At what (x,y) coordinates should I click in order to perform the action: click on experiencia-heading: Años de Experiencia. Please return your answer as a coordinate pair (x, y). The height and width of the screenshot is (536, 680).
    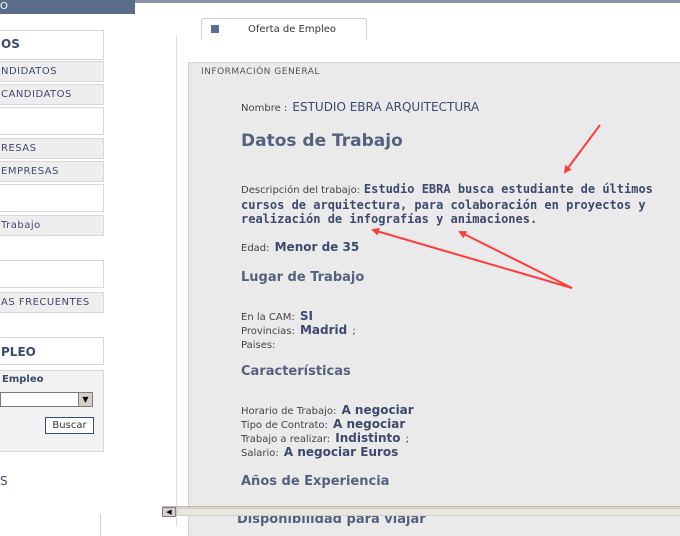
    Looking at the image, I should click on (315, 481).